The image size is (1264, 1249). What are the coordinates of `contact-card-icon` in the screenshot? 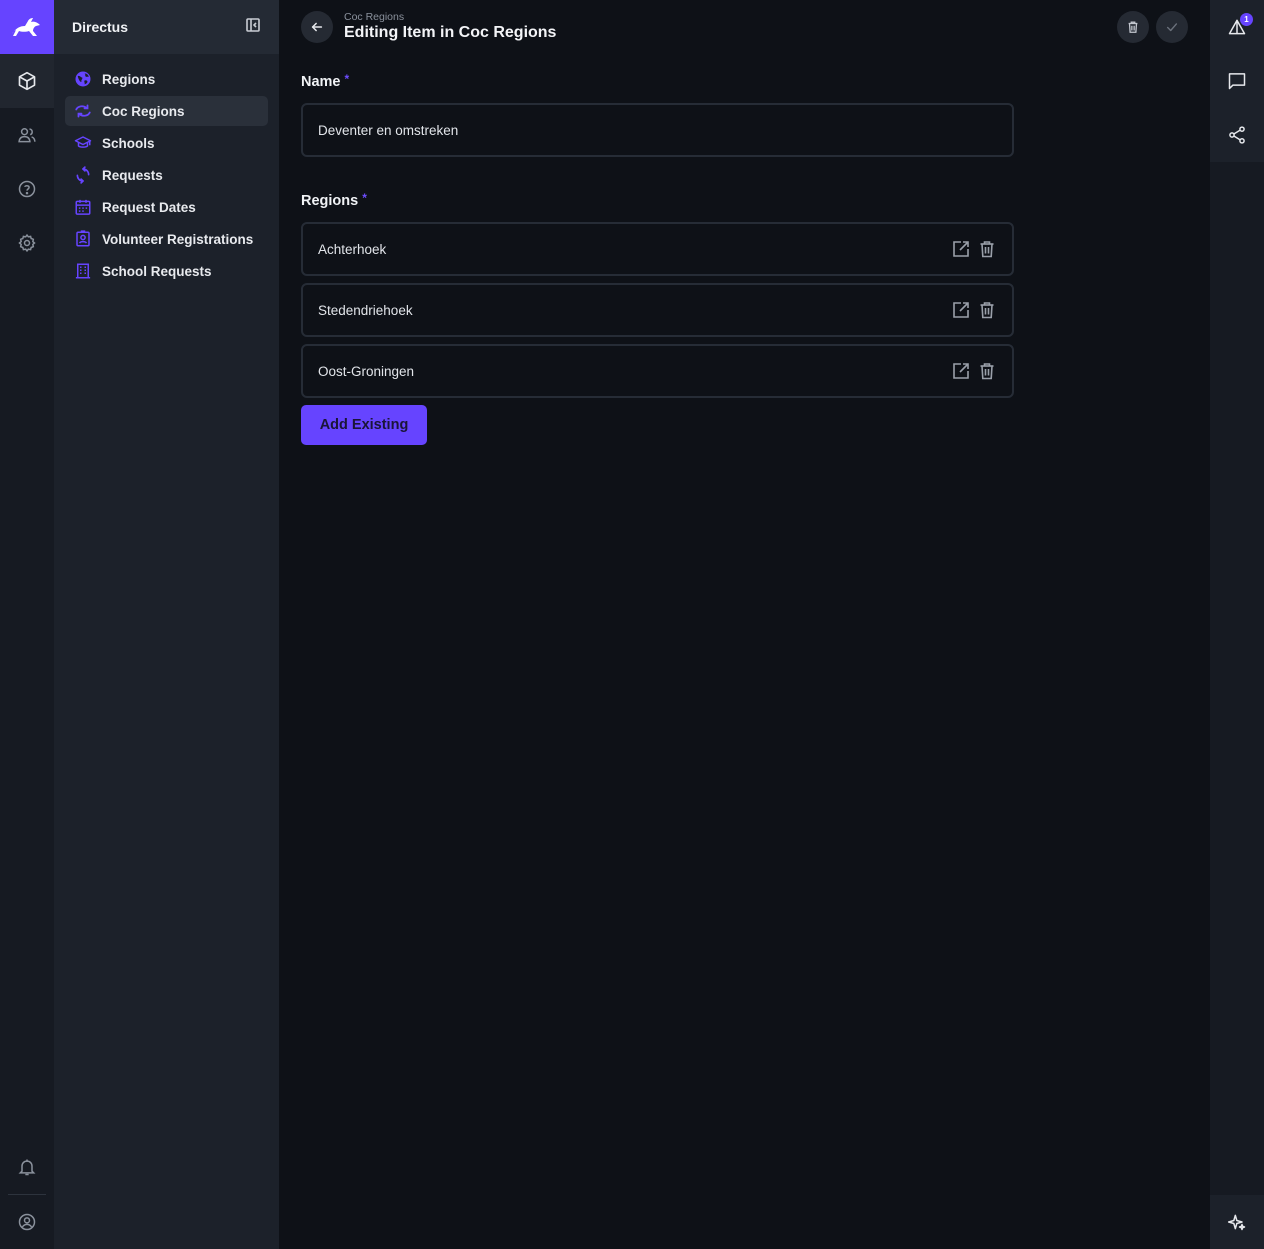 It's located at (83, 238).